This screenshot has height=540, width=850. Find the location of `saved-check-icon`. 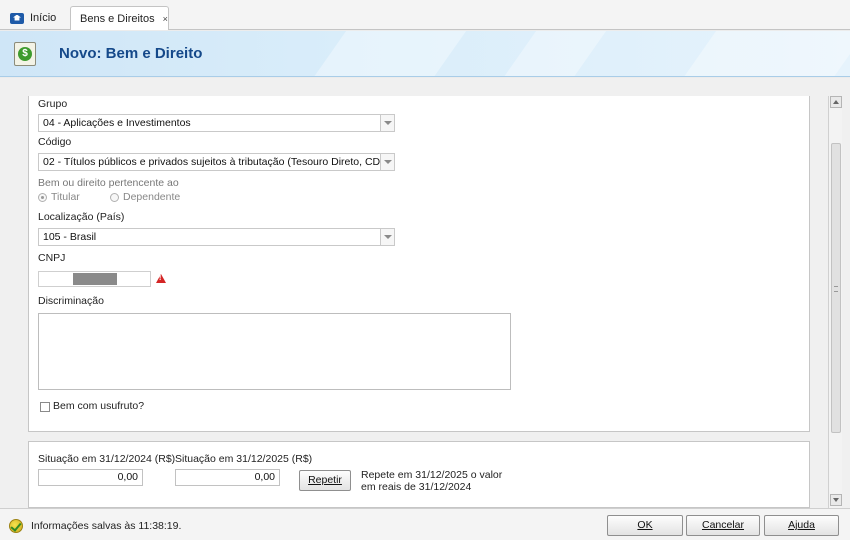

saved-check-icon is located at coordinates (16, 526).